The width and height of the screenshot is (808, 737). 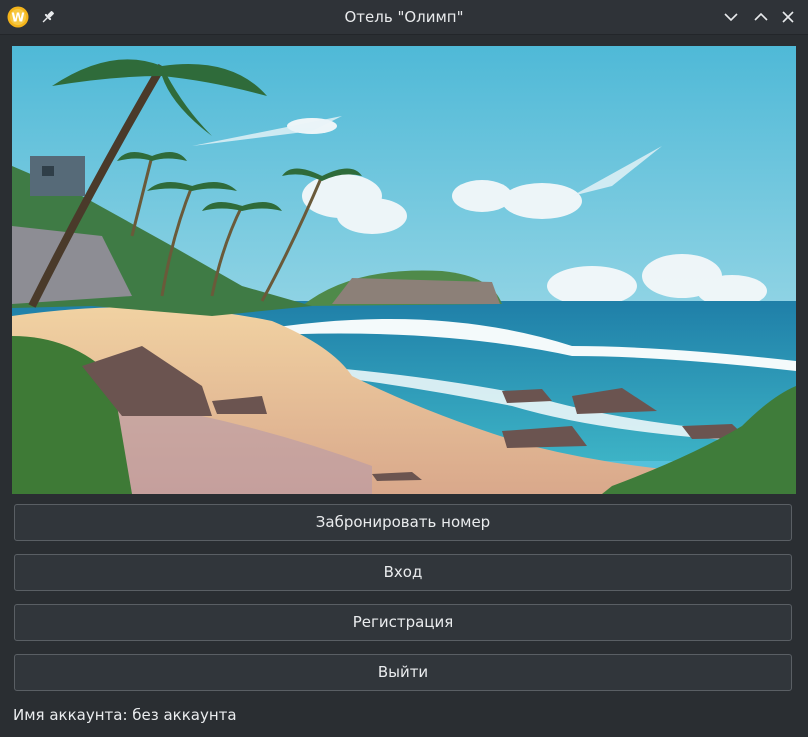 I want to click on register-button: Регистрация, so click(x=403, y=622).